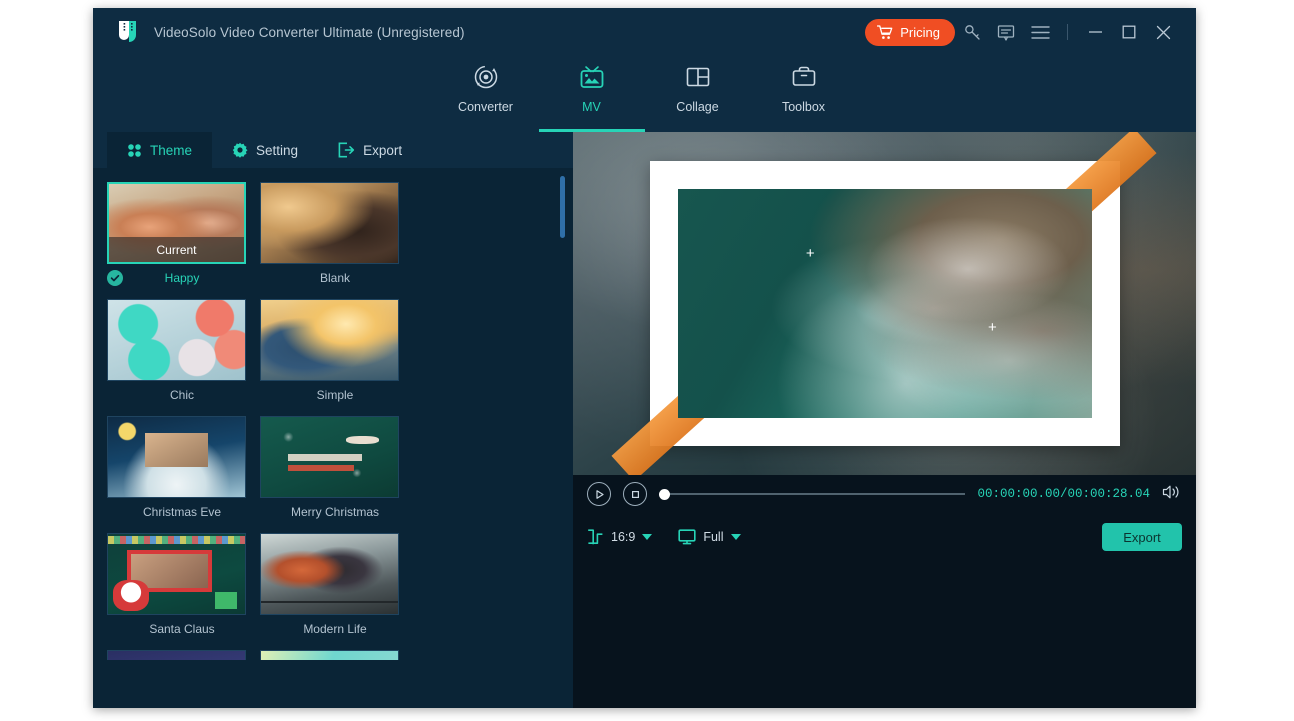 The height and width of the screenshot is (721, 1294). I want to click on module-tab-toolbox-label: Toolbox, so click(803, 107).